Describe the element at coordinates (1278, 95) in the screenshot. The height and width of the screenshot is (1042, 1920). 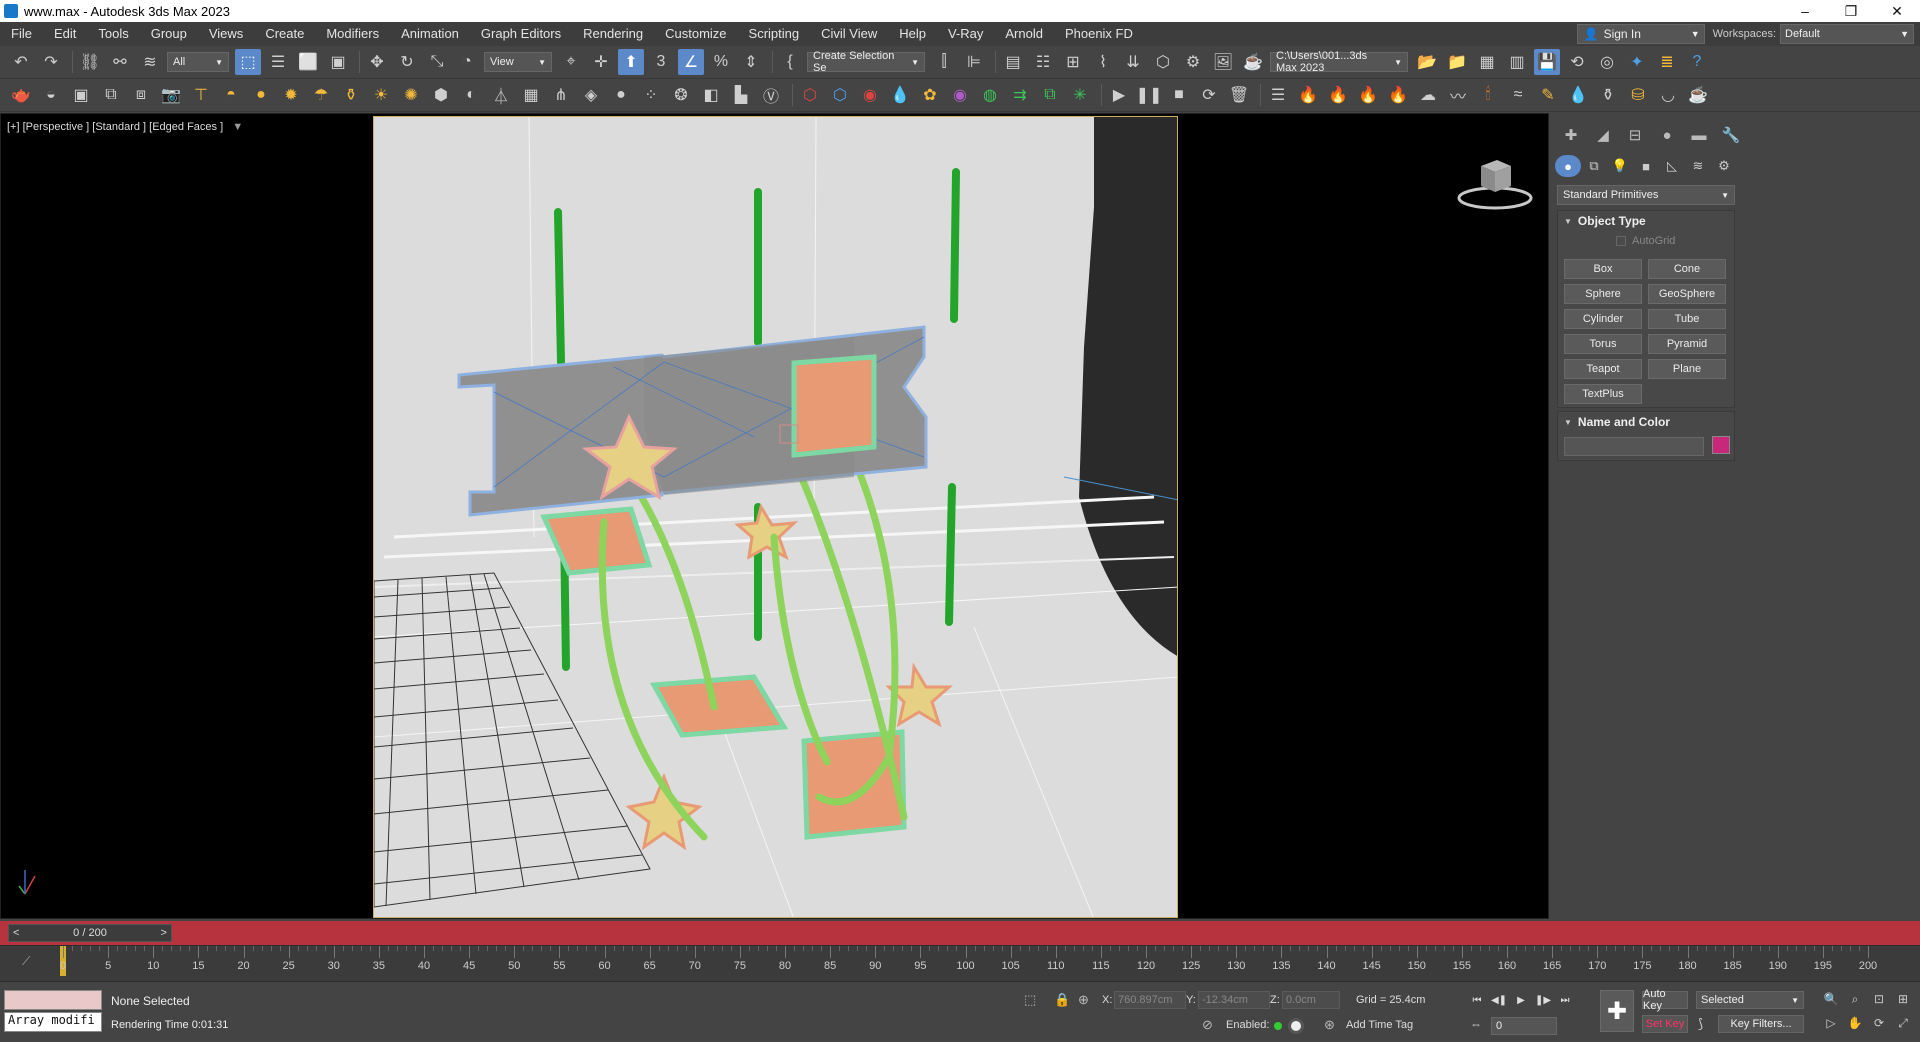
I see `menu-list-icon: ☰` at that location.